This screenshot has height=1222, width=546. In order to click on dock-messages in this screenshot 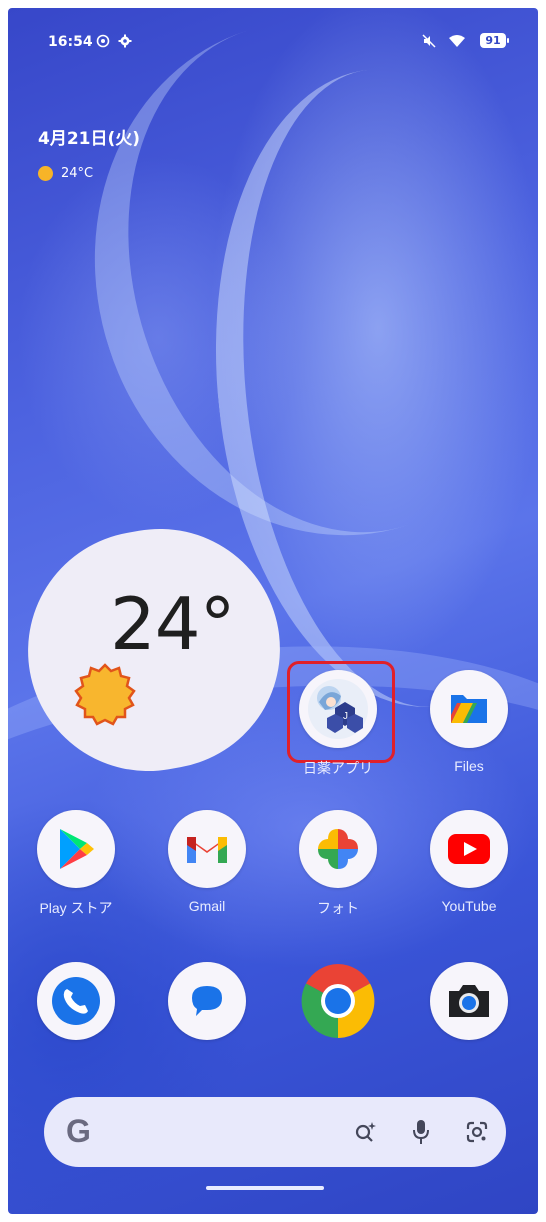, I will do `click(207, 1001)`.